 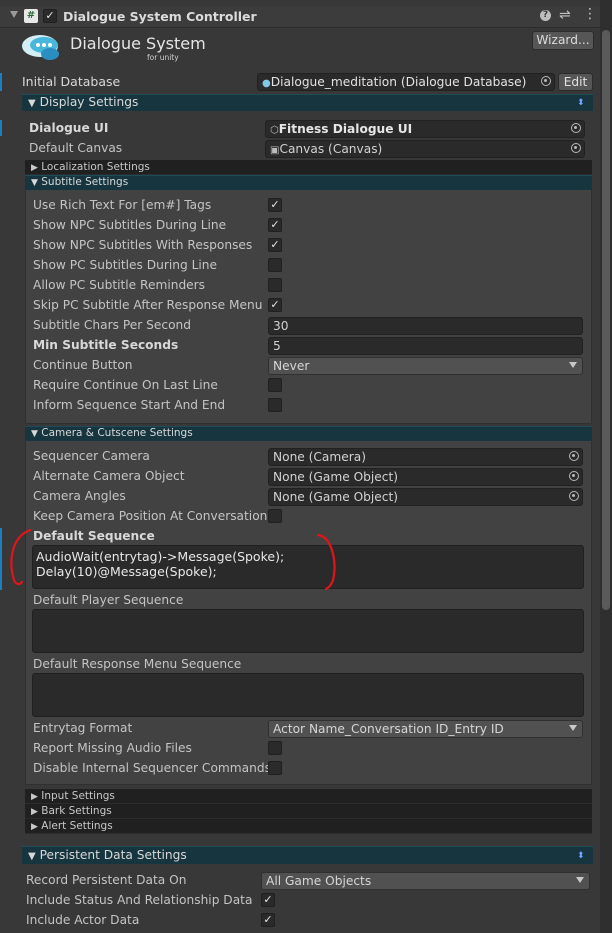 I want to click on include-status-checkbox: ✓, so click(x=268, y=900).